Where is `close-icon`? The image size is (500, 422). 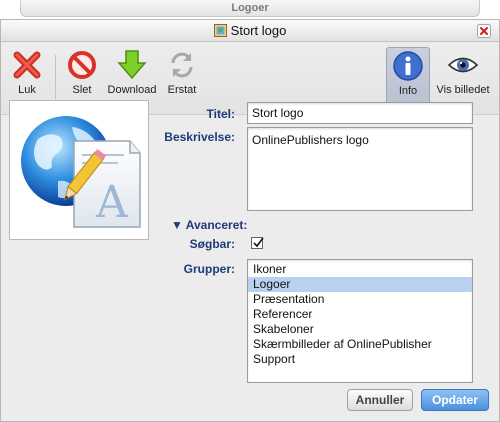 close-icon is located at coordinates (484, 31).